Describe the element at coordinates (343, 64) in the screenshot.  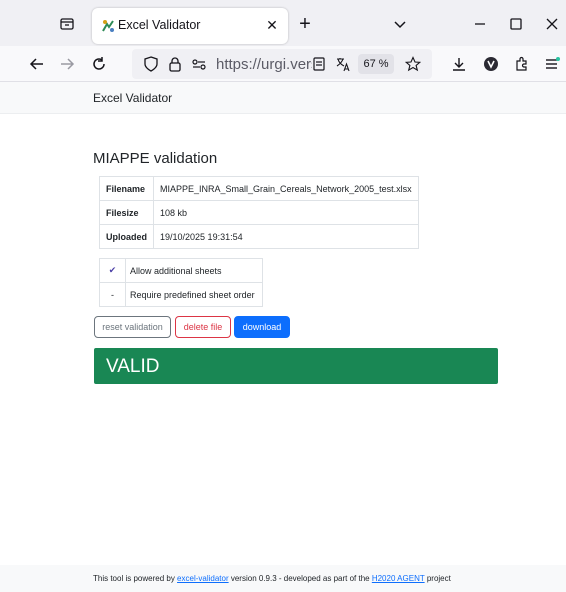
I see `translate-icon` at that location.